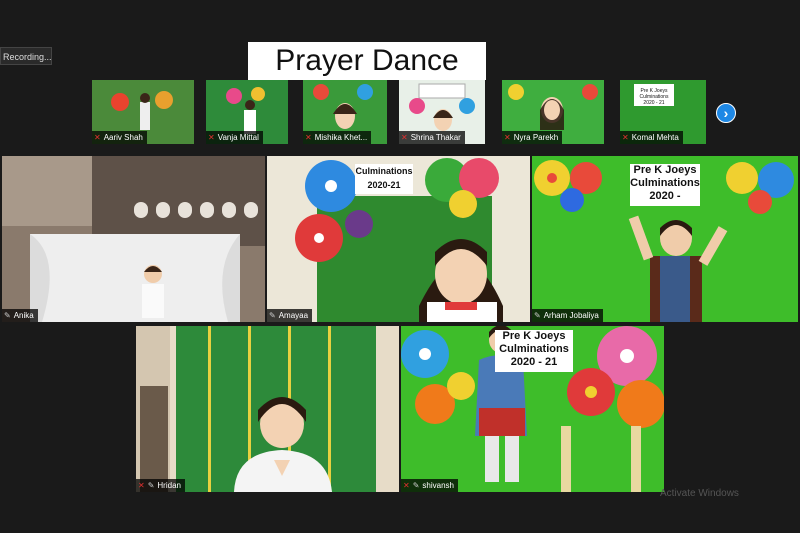 The width and height of the screenshot is (800, 533). Describe the element at coordinates (438, 485) in the screenshot. I see `participant-name: shivansh` at that location.